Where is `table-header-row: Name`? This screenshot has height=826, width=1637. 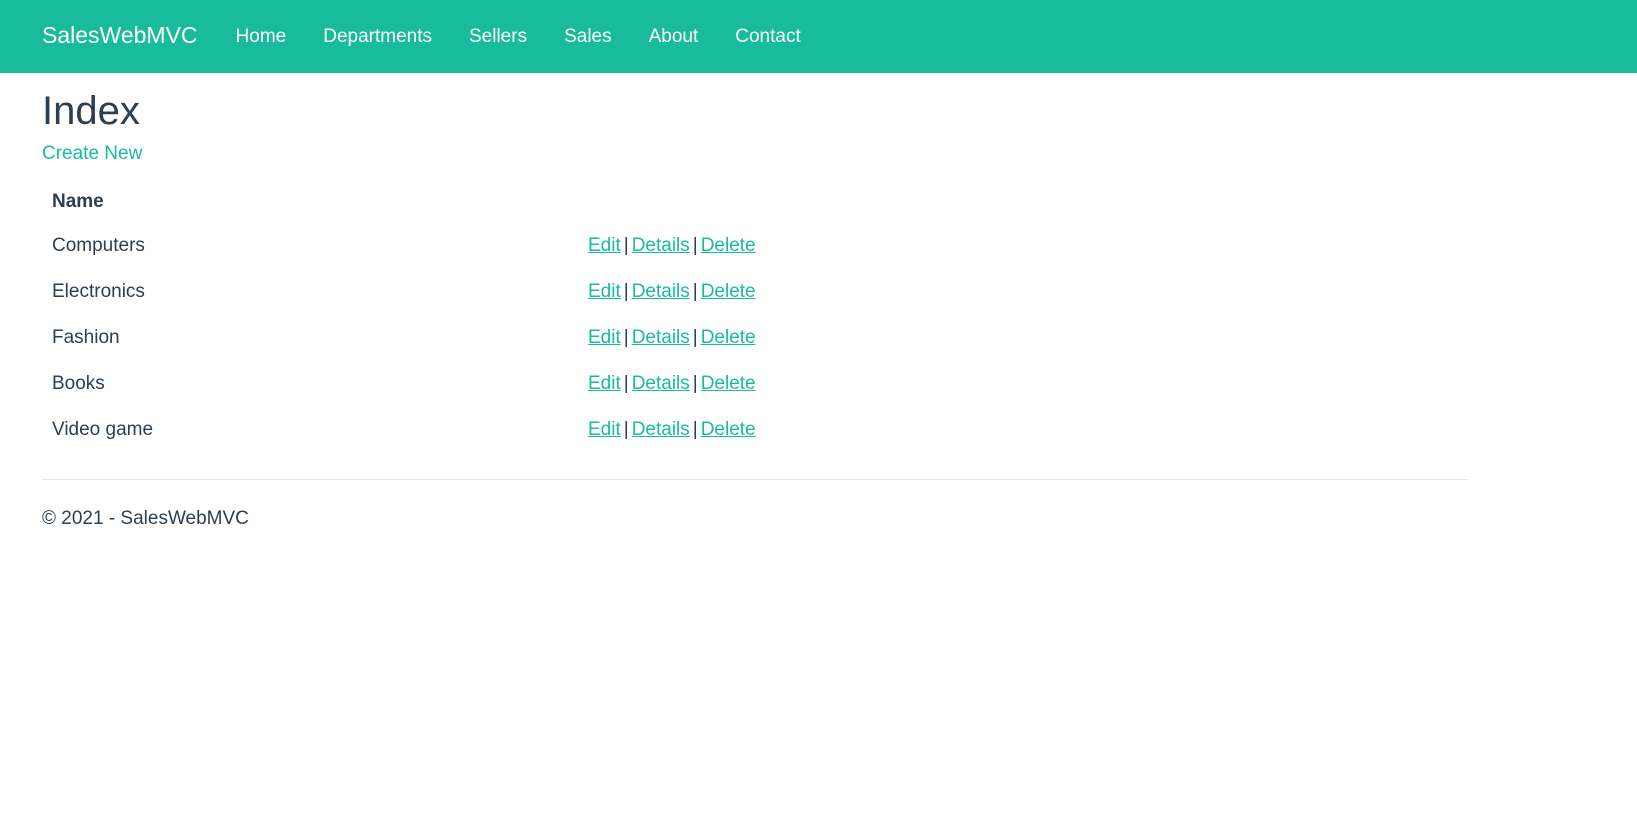 table-header-row: Name is located at coordinates (755, 202).